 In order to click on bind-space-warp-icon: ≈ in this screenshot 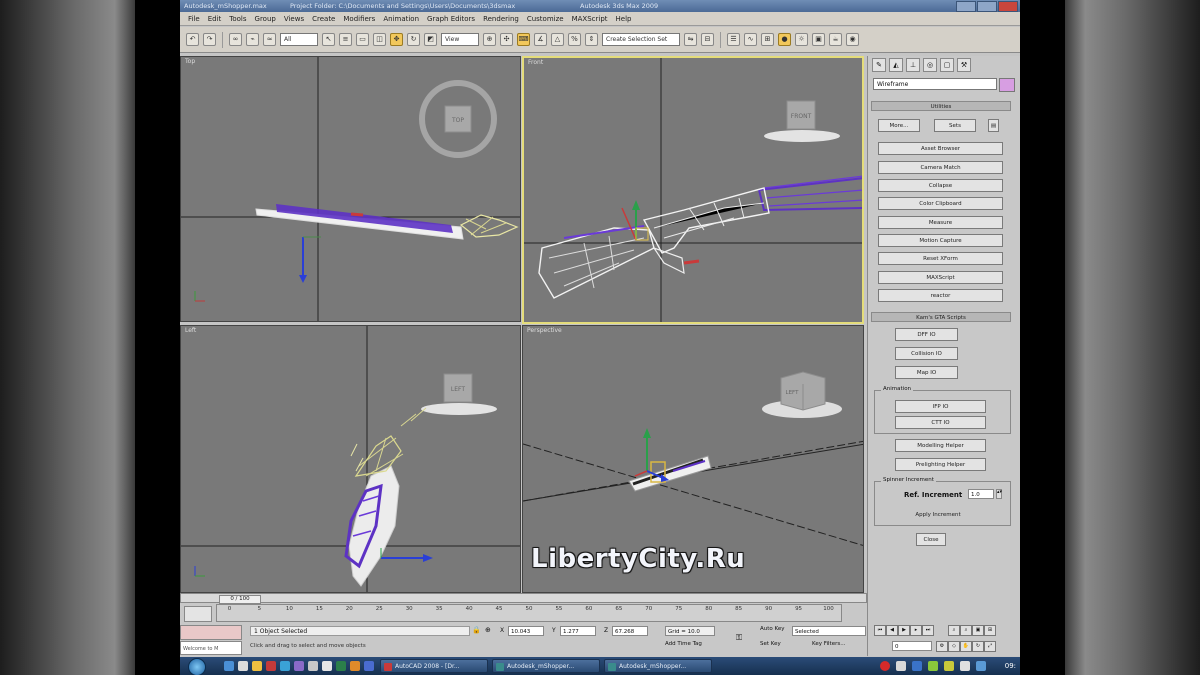, I will do `click(269, 39)`.